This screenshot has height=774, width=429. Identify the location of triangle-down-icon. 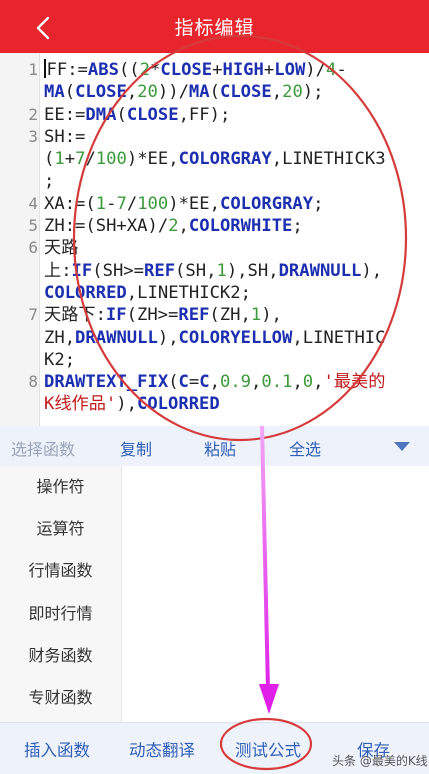
(402, 446).